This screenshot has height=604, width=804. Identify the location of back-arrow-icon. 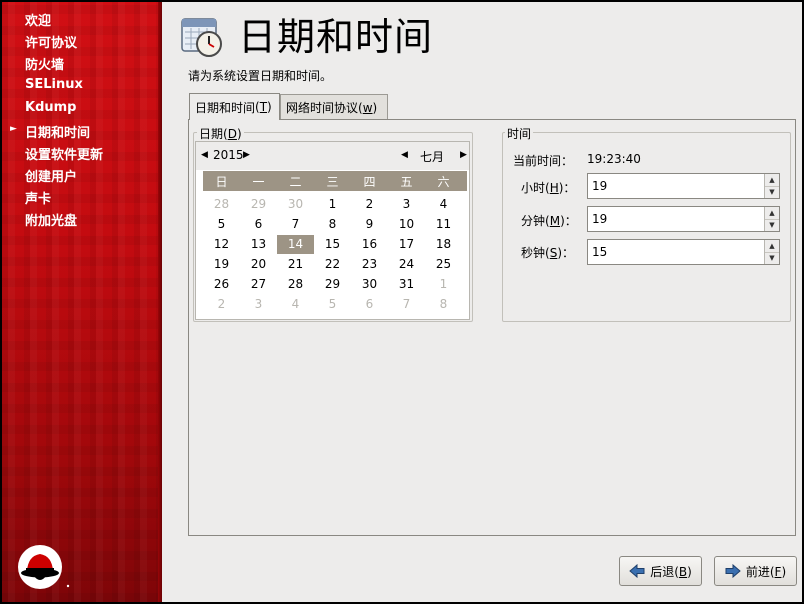
(637, 571).